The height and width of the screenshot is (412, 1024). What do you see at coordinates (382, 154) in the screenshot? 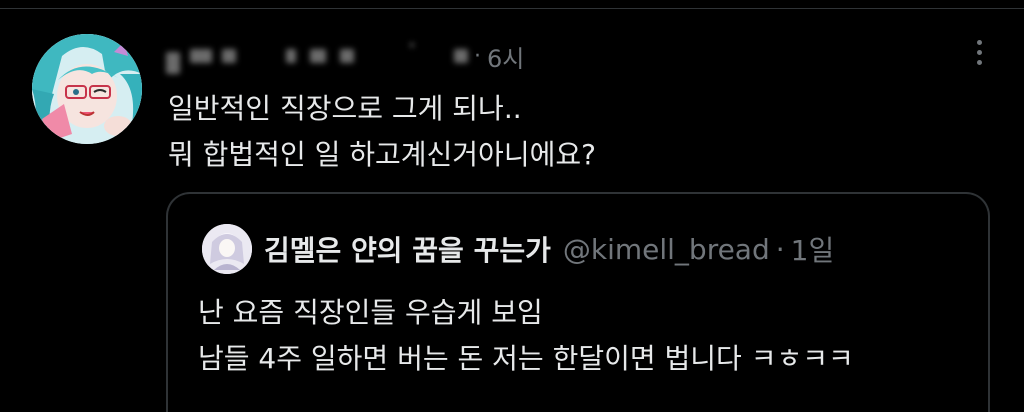
I see `tweet-text-line: 뭐 합법적인 일 하고계신거아니에요?` at bounding box center [382, 154].